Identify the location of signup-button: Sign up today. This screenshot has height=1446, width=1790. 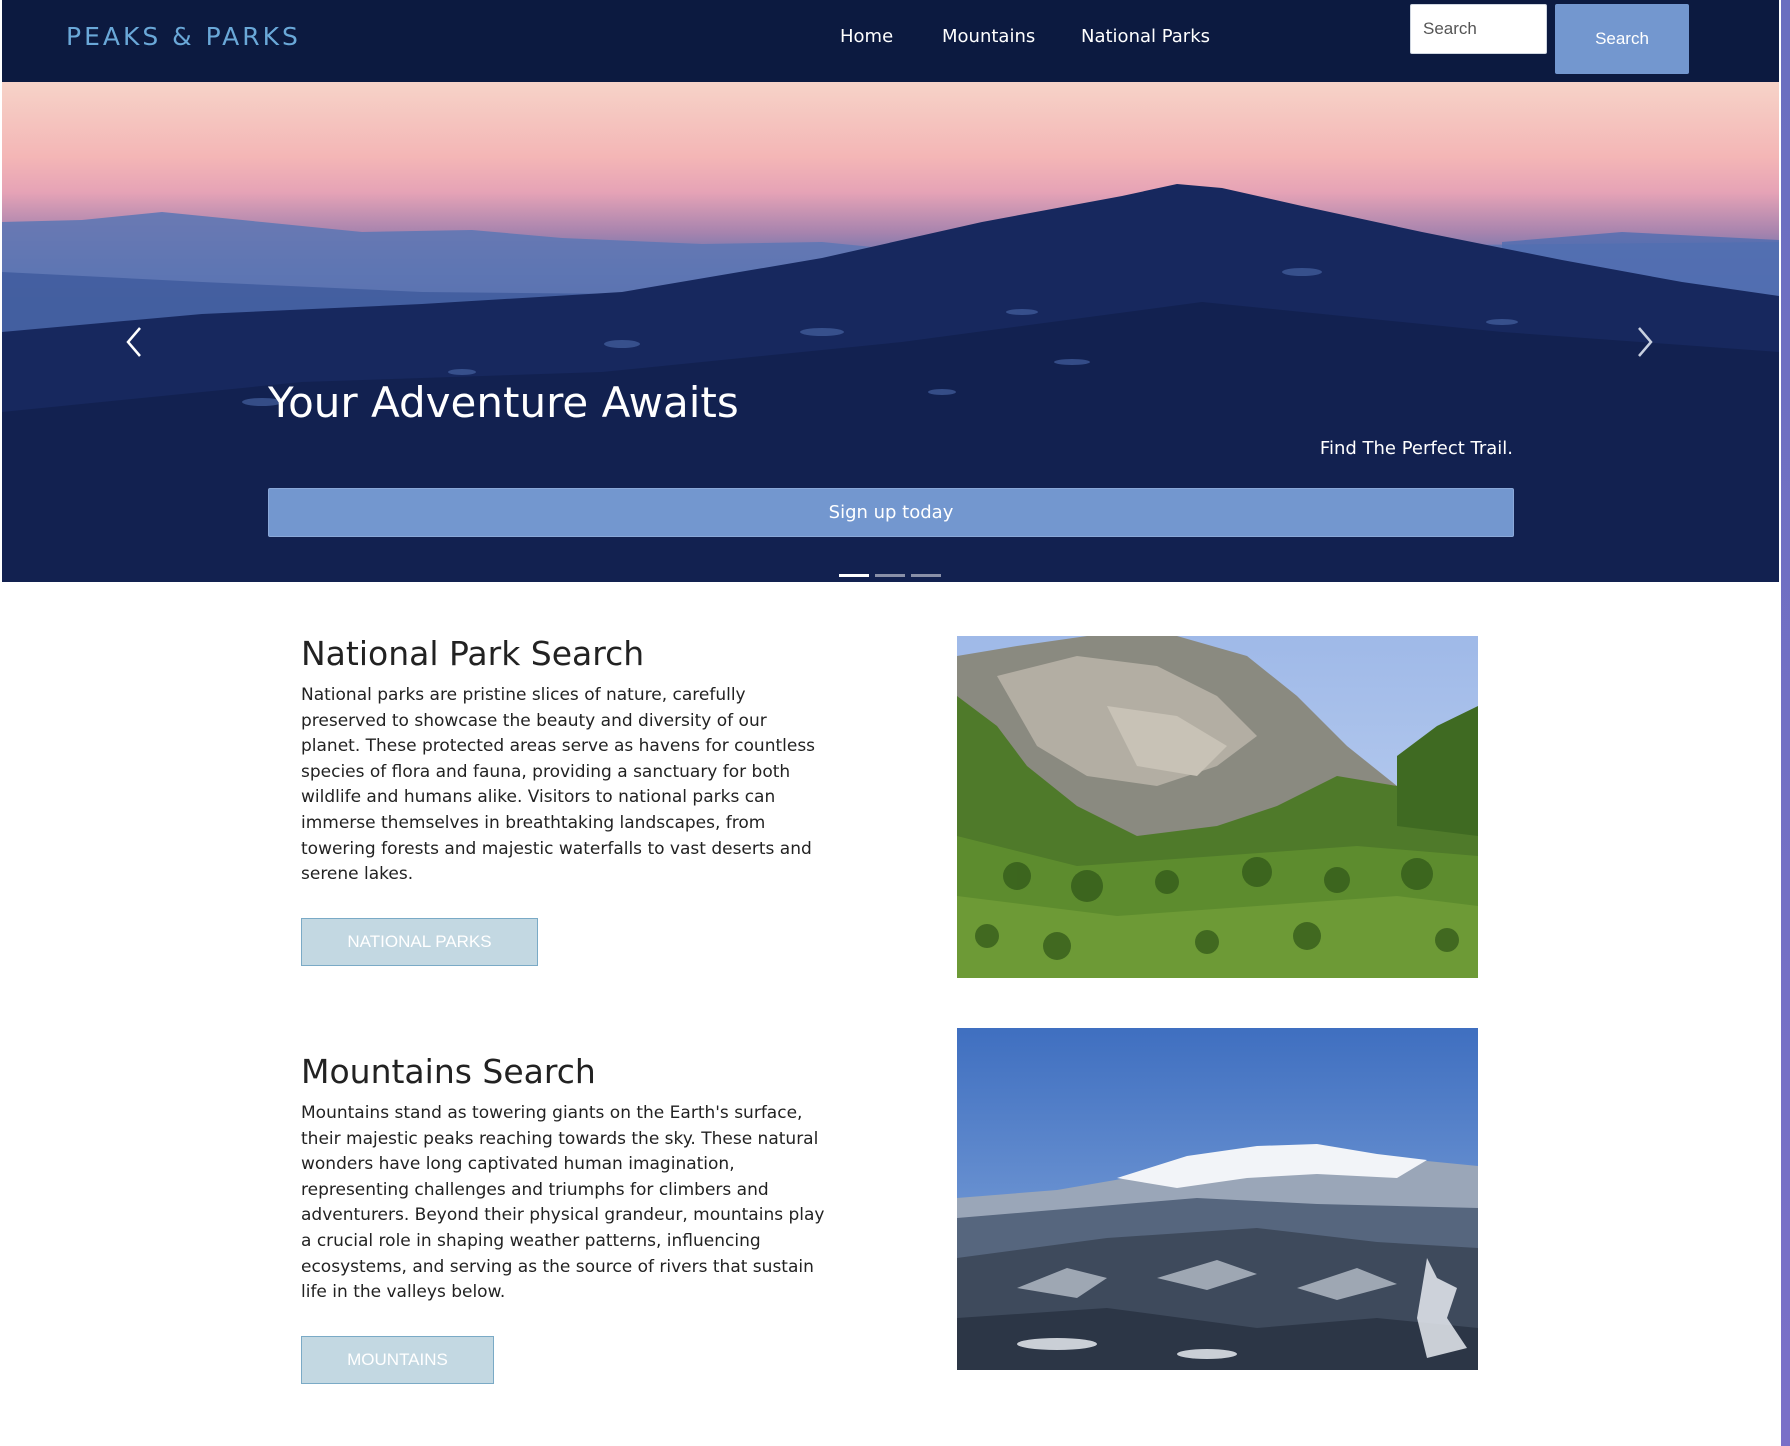
(891, 512).